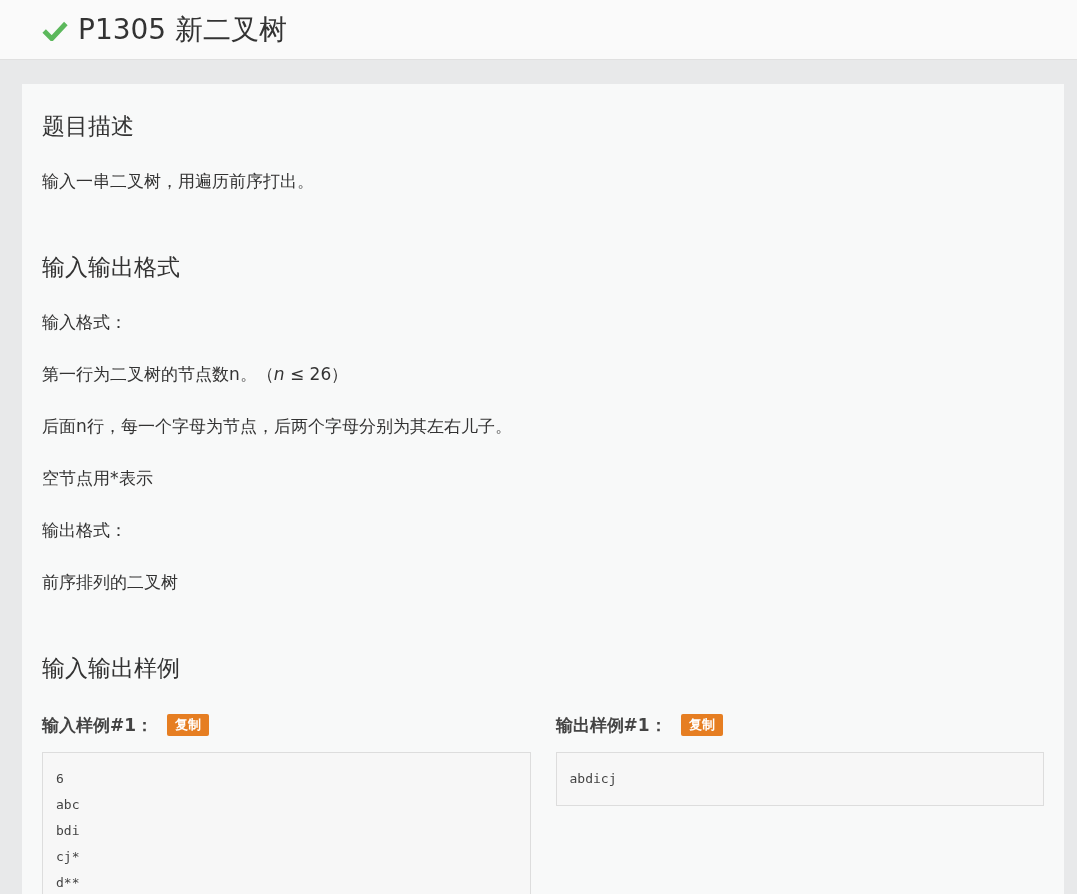  I want to click on code-line: cj*, so click(68, 857).